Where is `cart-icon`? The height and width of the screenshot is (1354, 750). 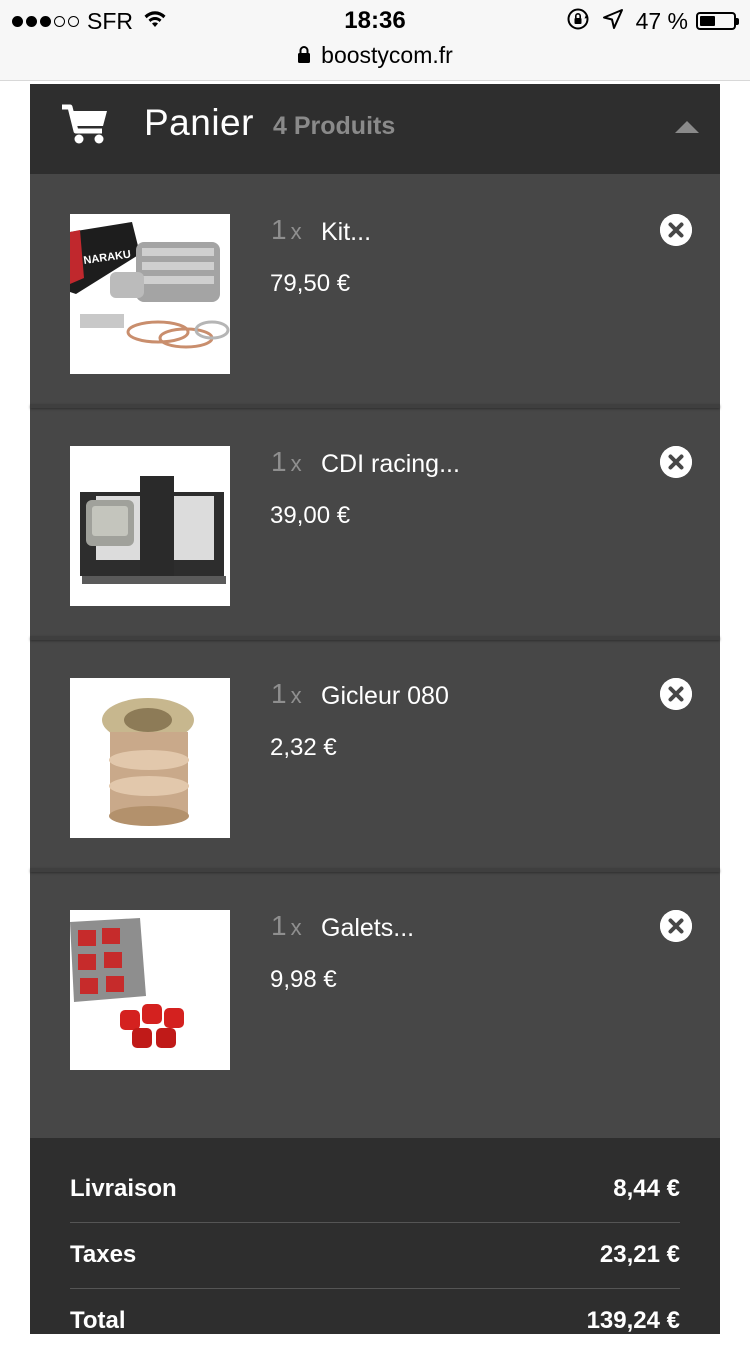
cart-icon is located at coordinates (85, 126).